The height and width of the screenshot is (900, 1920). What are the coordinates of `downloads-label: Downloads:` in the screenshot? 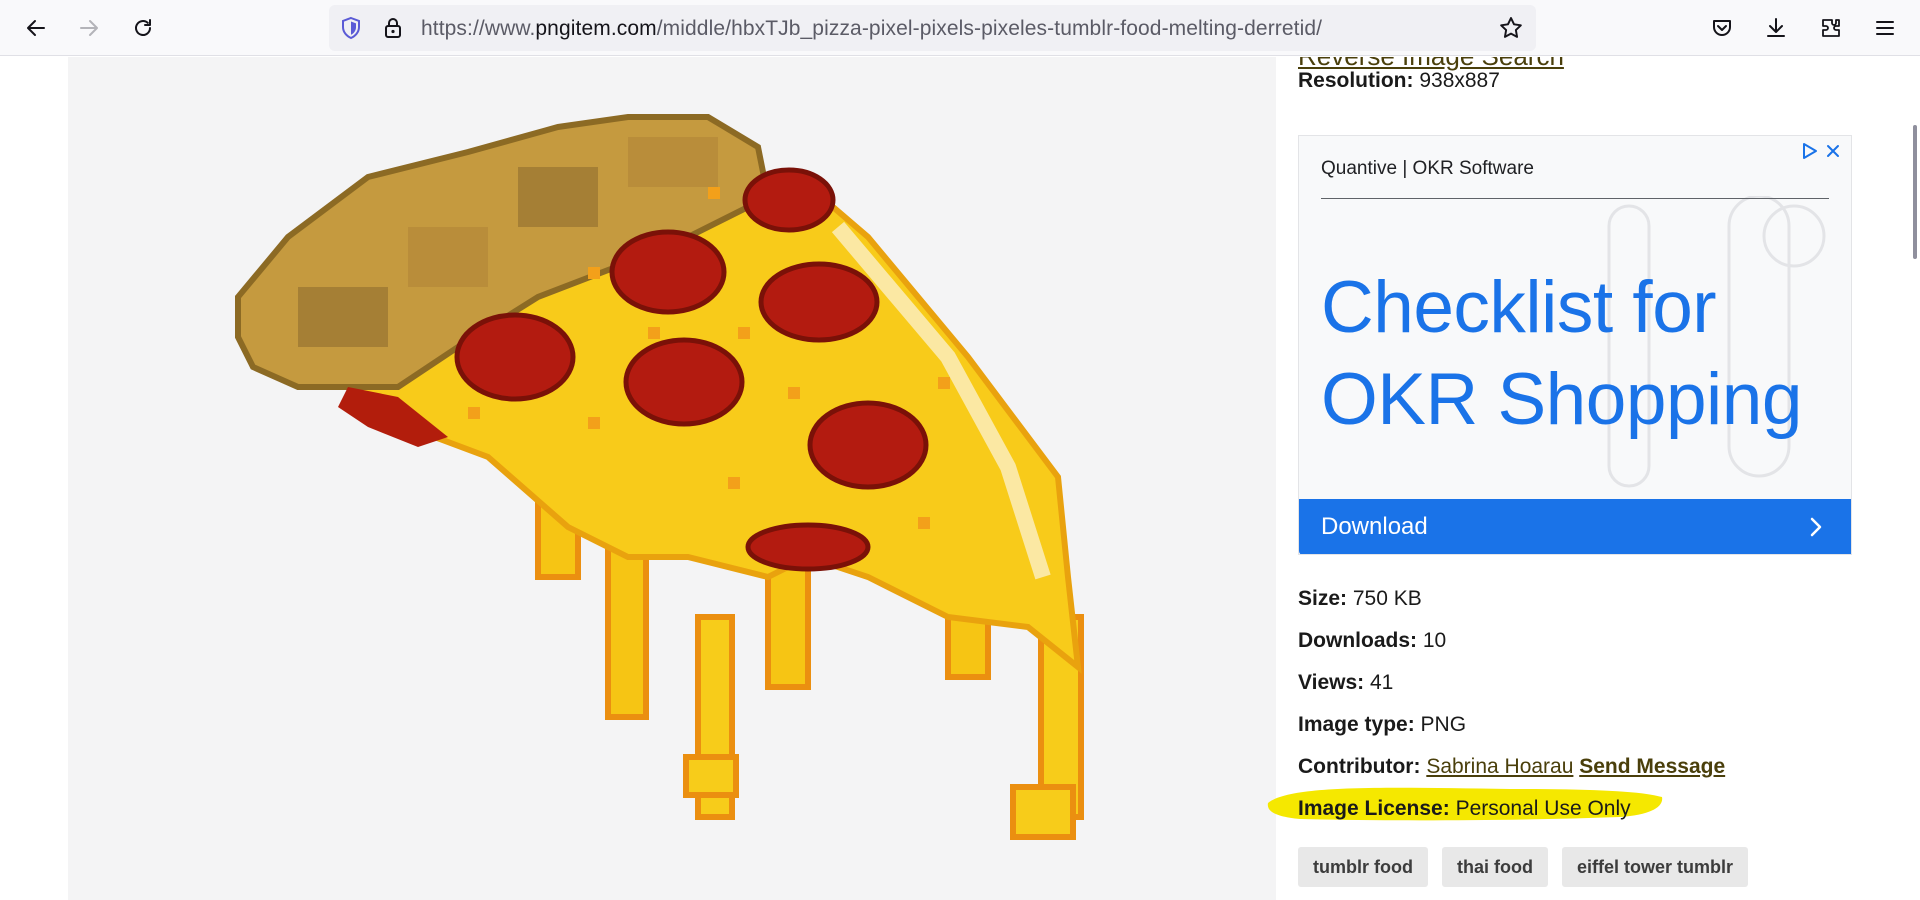 It's located at (1357, 640).